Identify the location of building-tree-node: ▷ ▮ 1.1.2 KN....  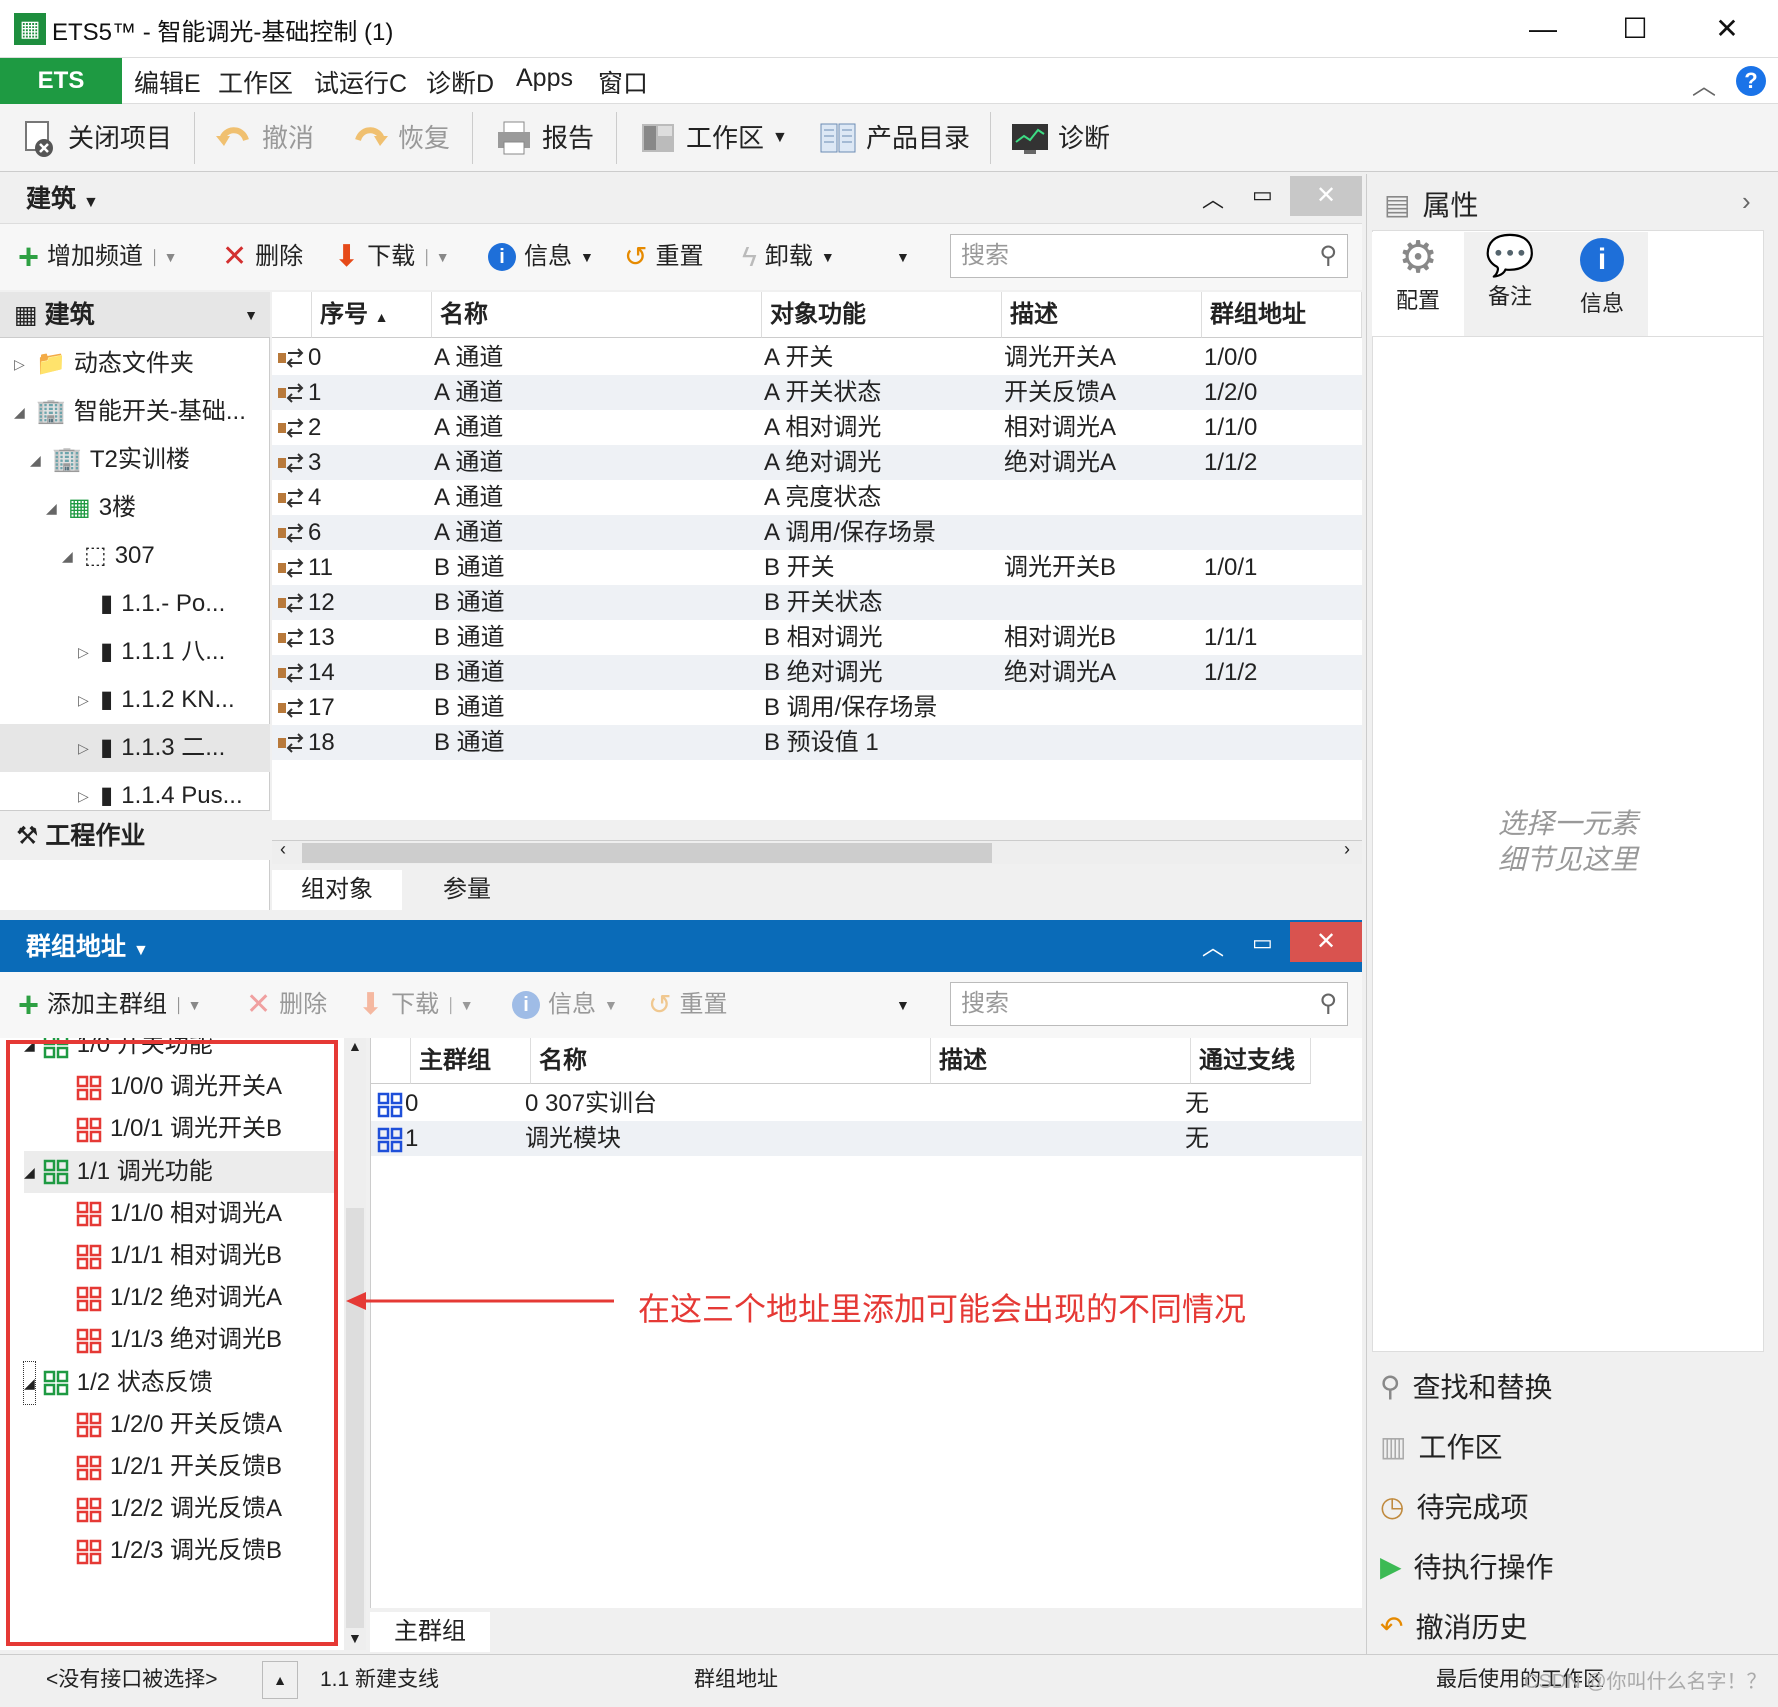
(156, 700).